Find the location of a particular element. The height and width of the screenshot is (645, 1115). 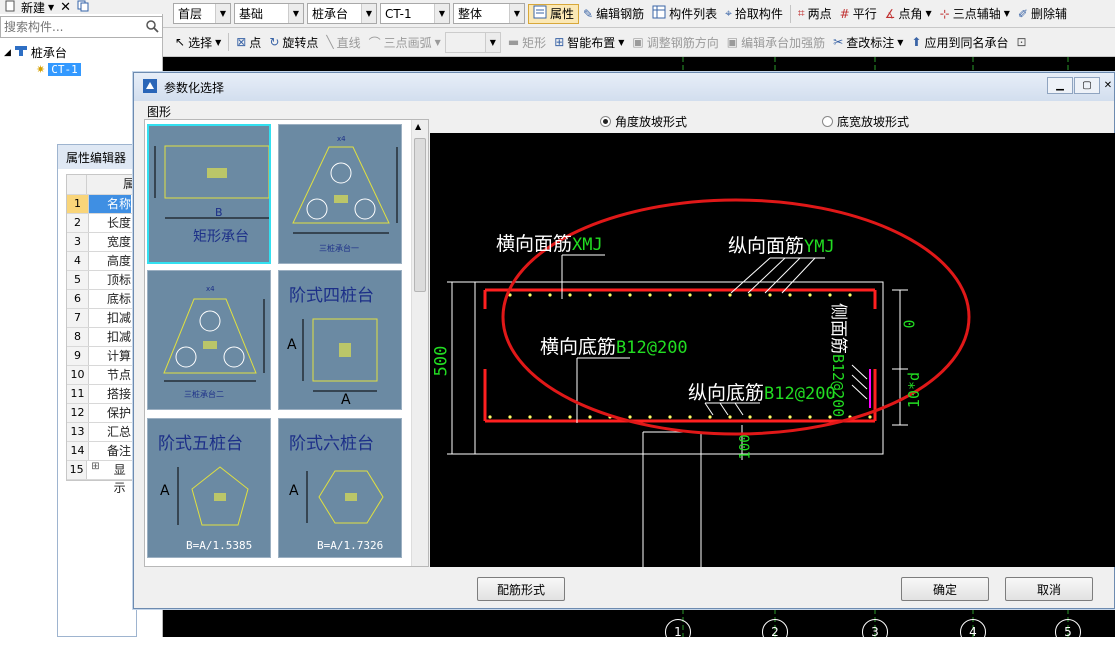

edit-rebar-button: ✎ 编辑钢筋 is located at coordinates (613, 14).